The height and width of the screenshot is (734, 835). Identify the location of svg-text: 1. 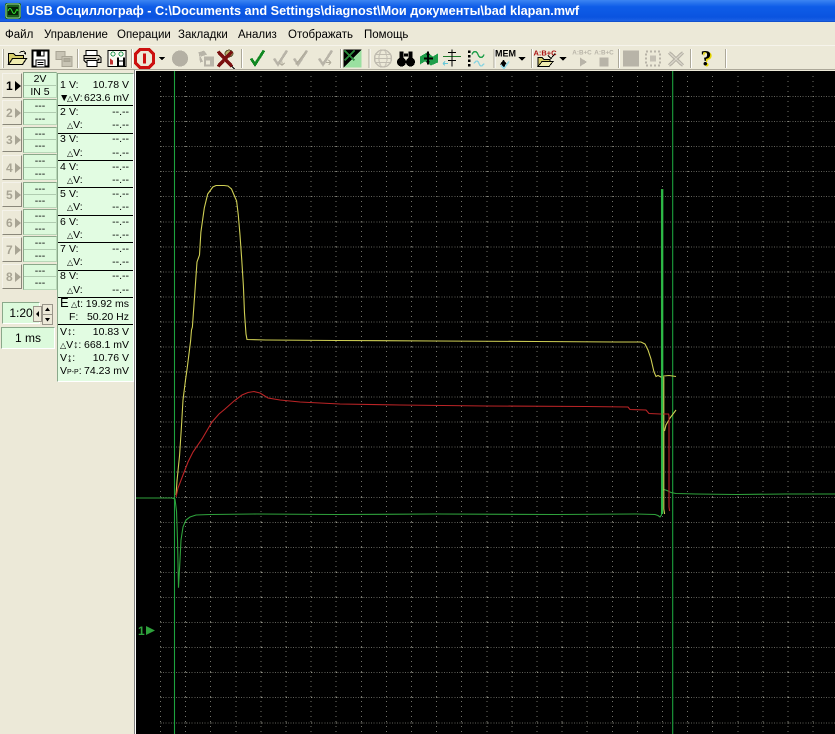
(141, 631).